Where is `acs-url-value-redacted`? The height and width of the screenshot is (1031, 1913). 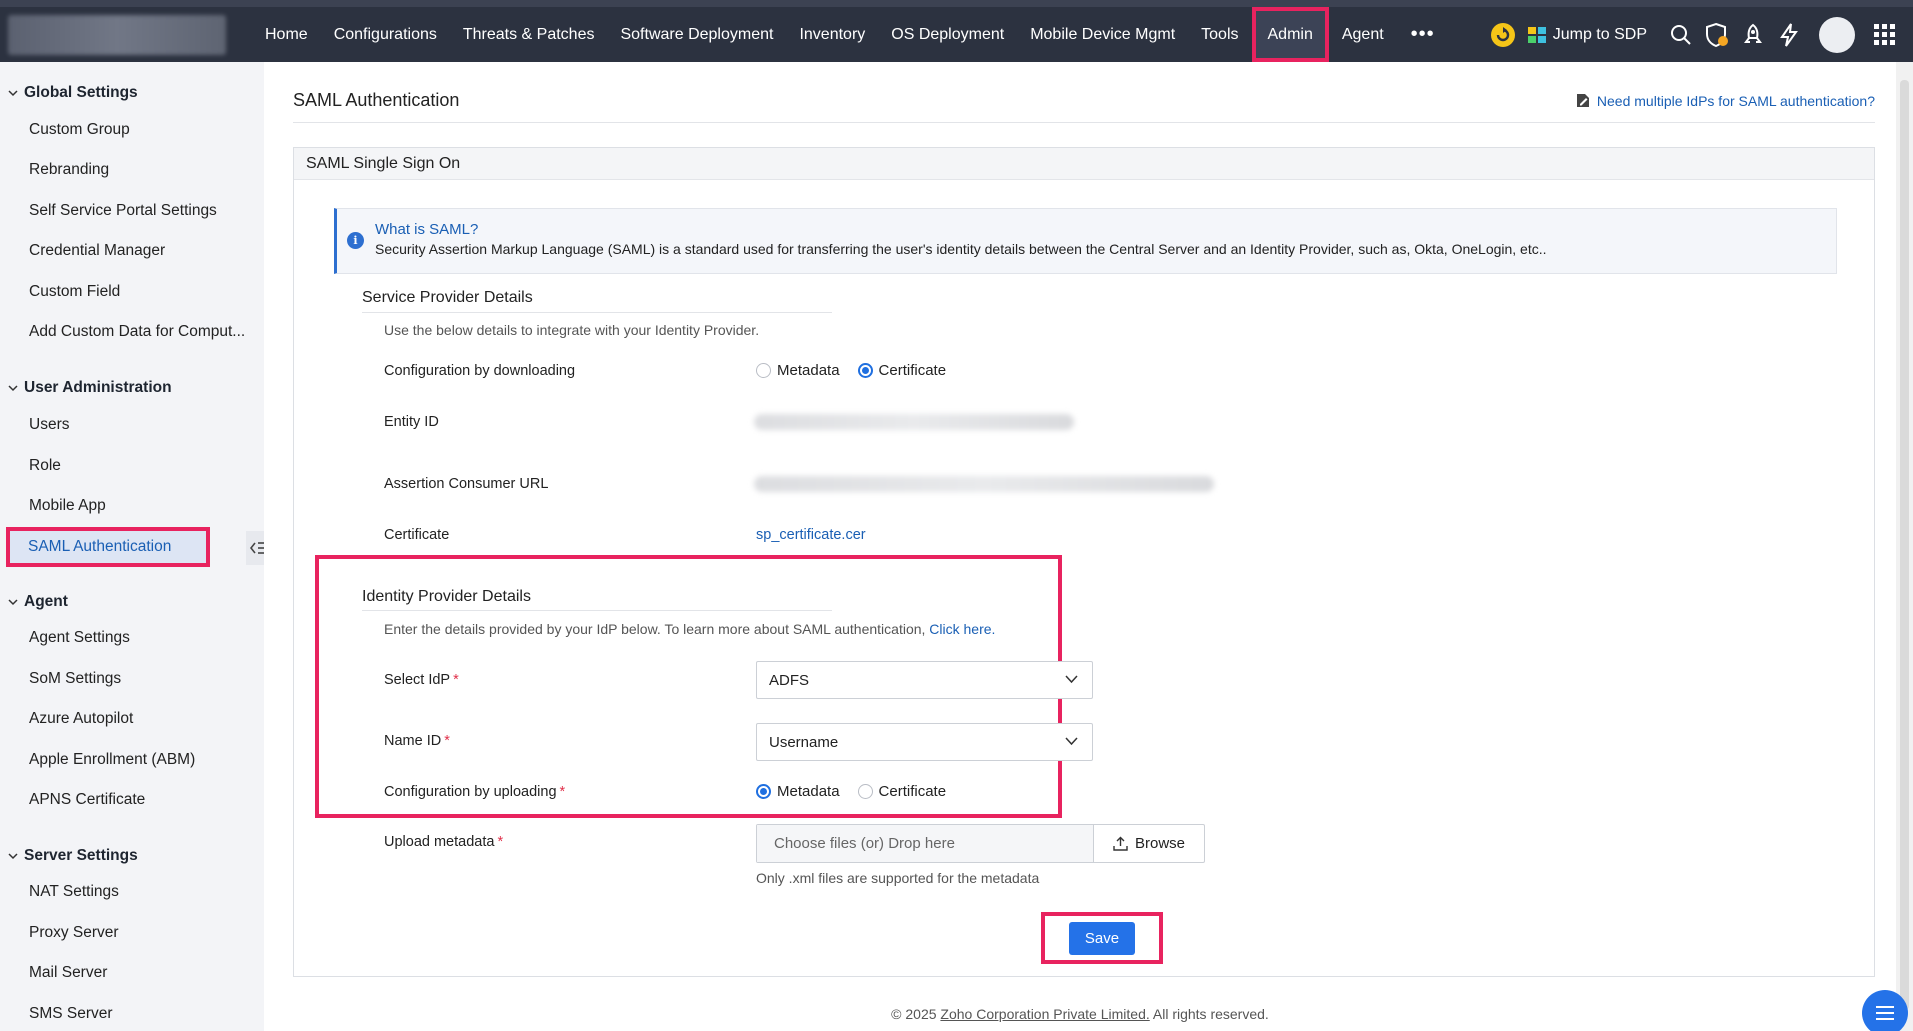 acs-url-value-redacted is located at coordinates (984, 484).